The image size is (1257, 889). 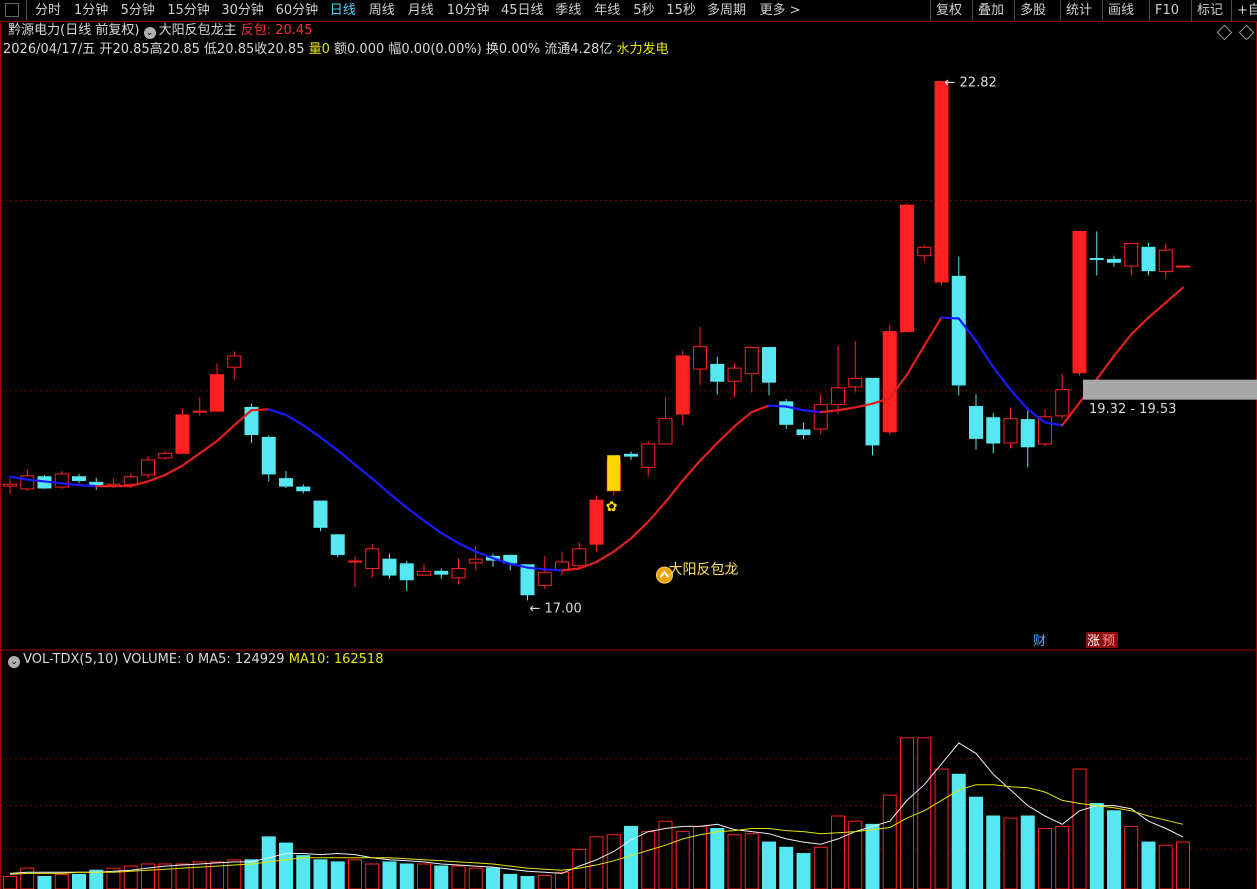 I want to click on period-tab-9: 10分钟, so click(x=468, y=10).